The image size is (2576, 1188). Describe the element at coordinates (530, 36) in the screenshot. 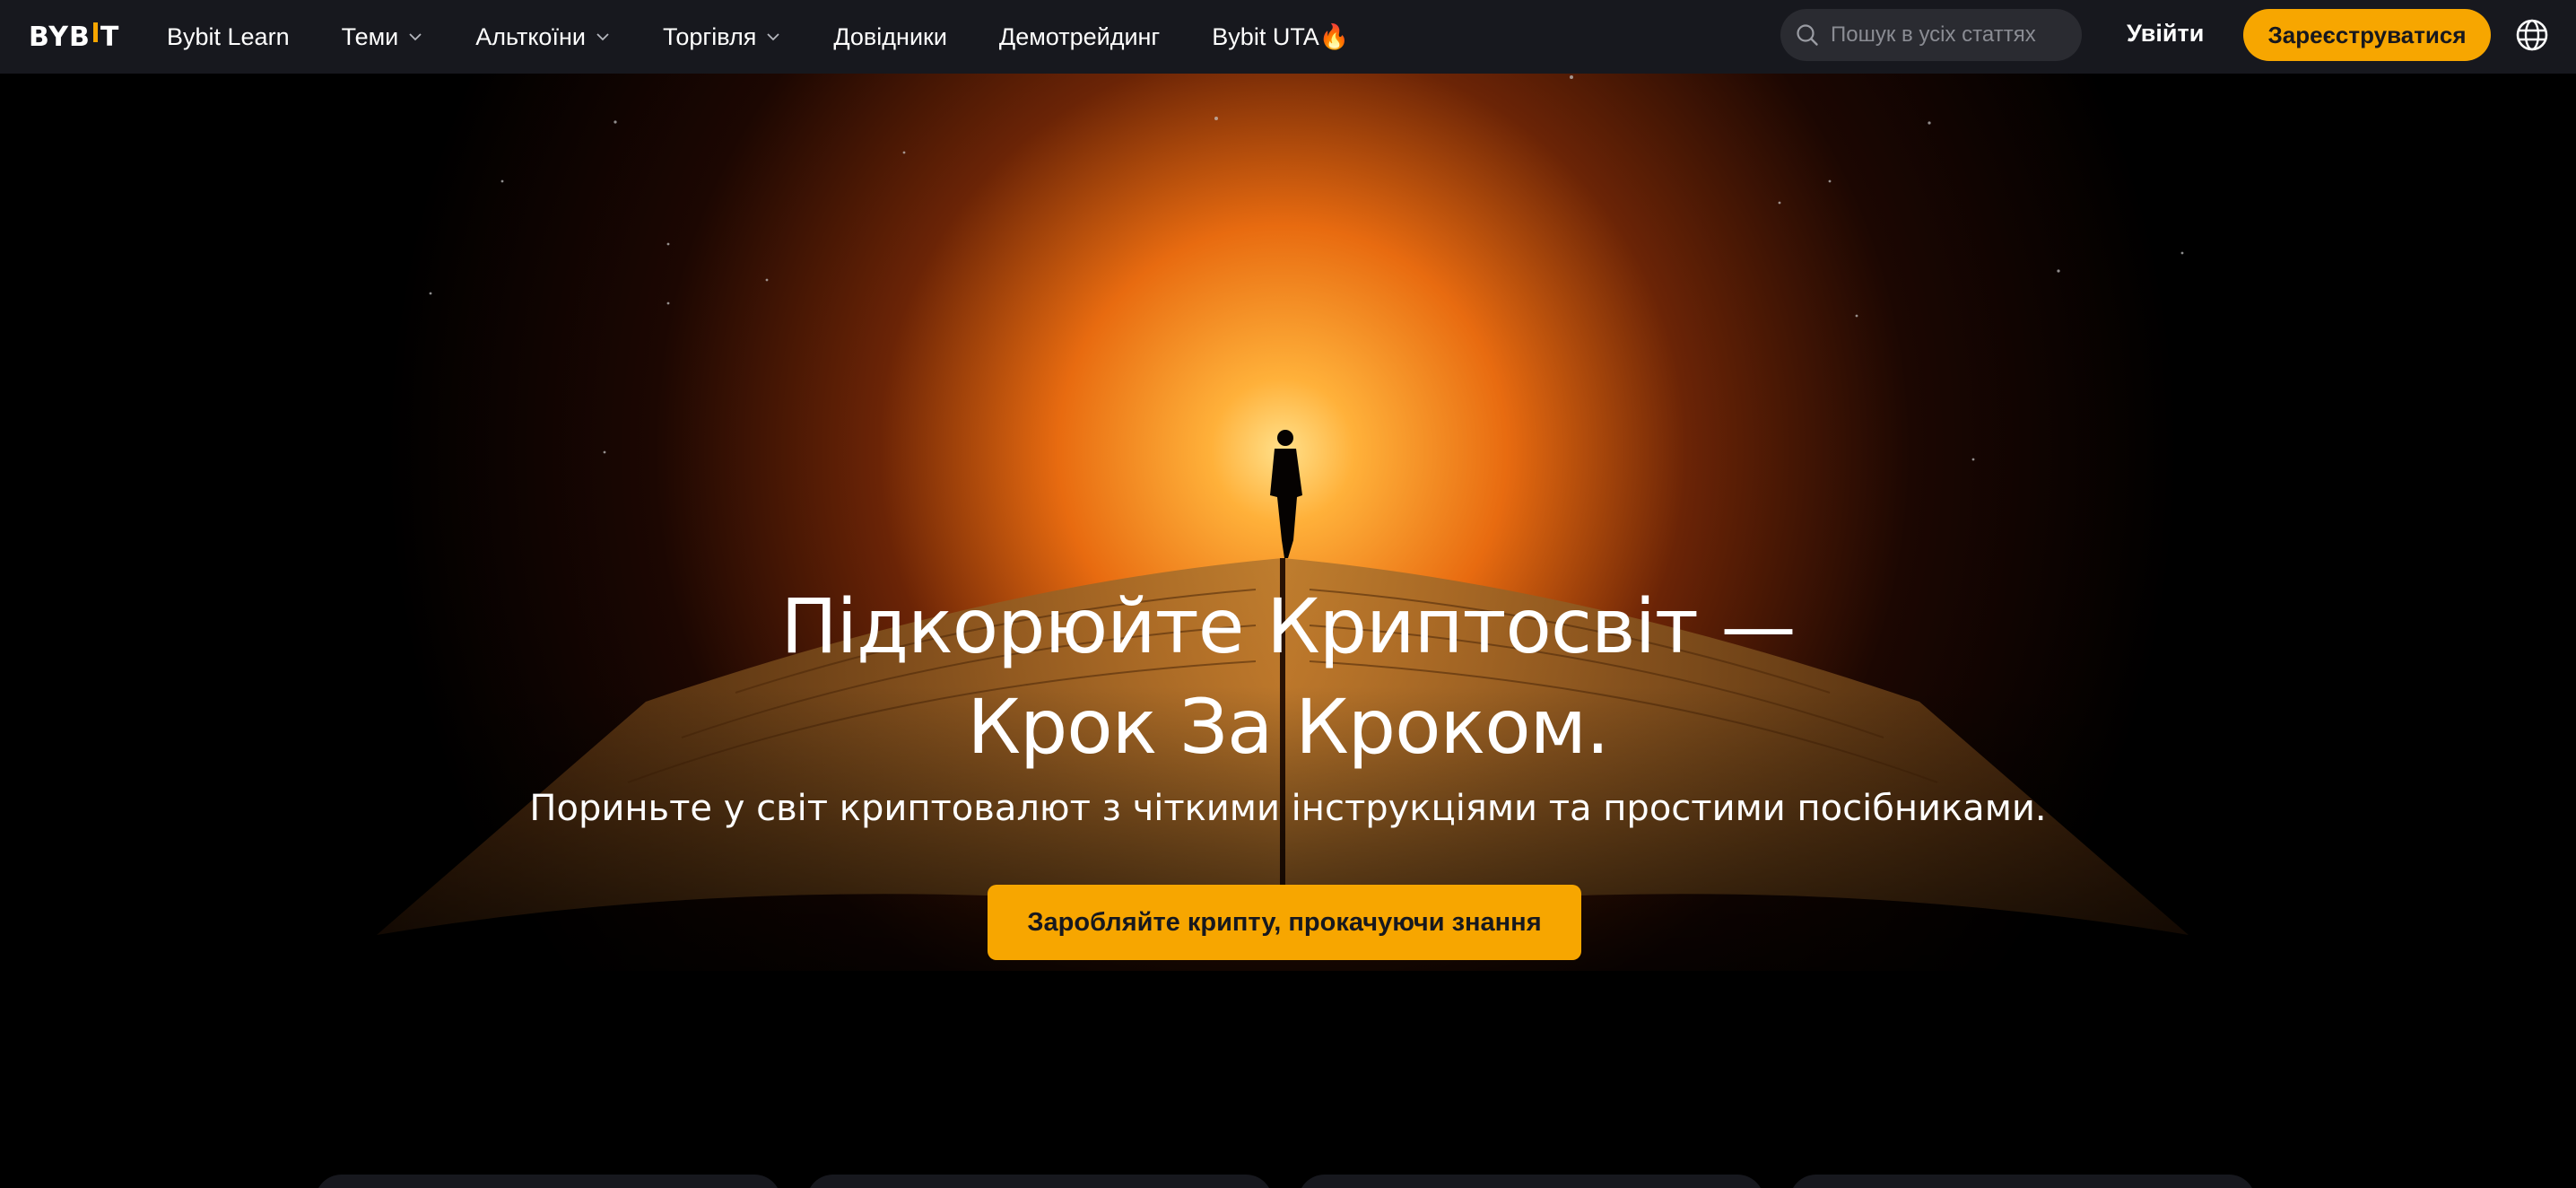

I see `nav-item-label: Альткоїни` at that location.